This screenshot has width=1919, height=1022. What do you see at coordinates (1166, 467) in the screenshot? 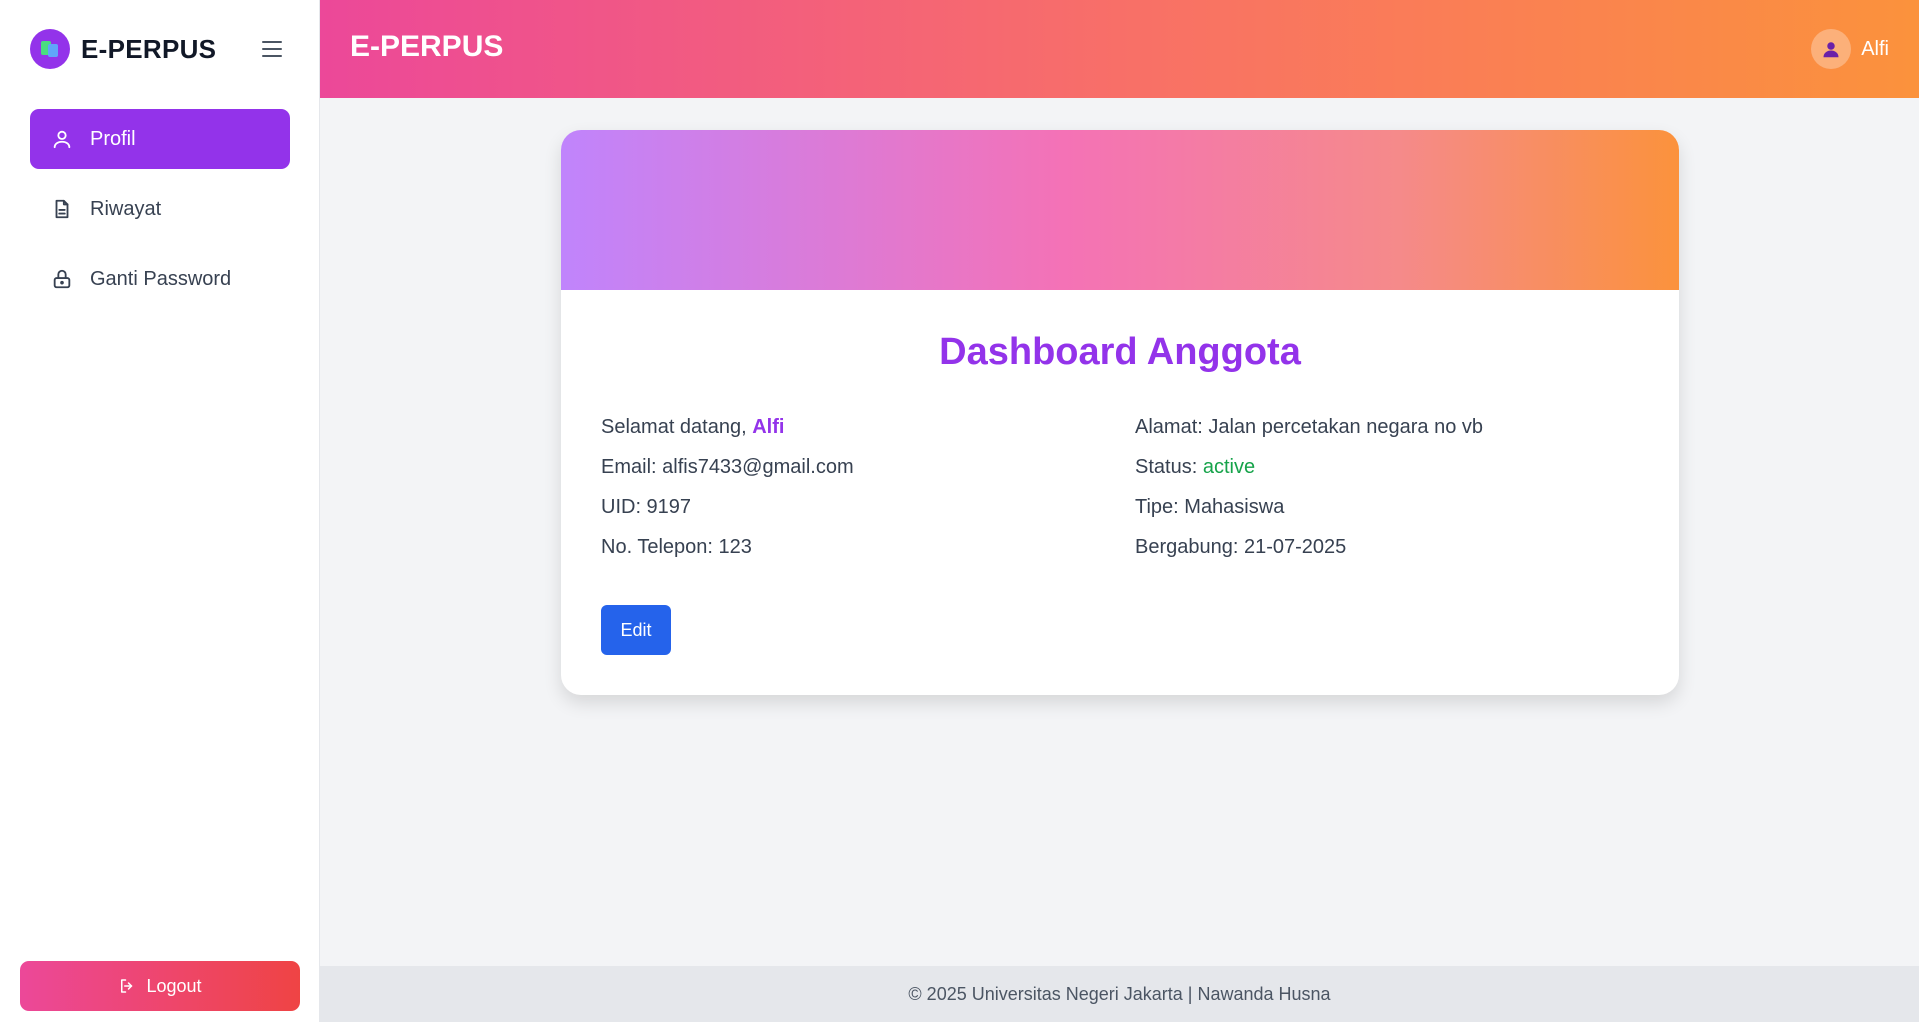
I see `status-label: Status:` at bounding box center [1166, 467].